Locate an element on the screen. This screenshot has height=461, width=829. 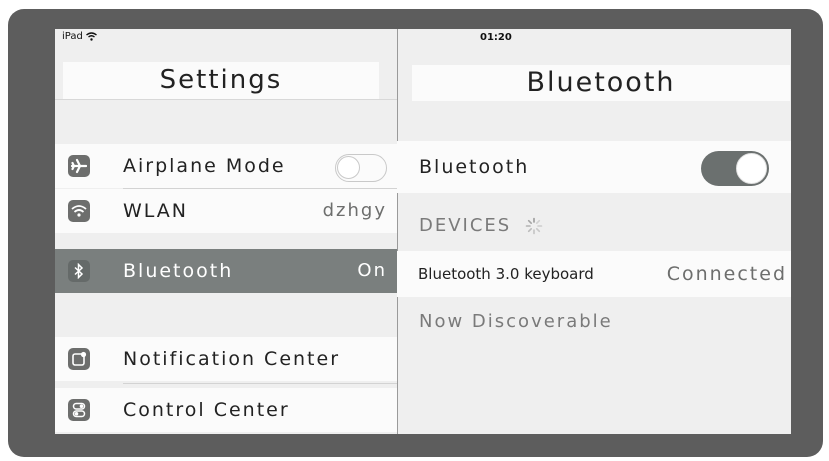
device-list-item: Bluetooth 3.0 keyboard Connected is located at coordinates (594, 274).